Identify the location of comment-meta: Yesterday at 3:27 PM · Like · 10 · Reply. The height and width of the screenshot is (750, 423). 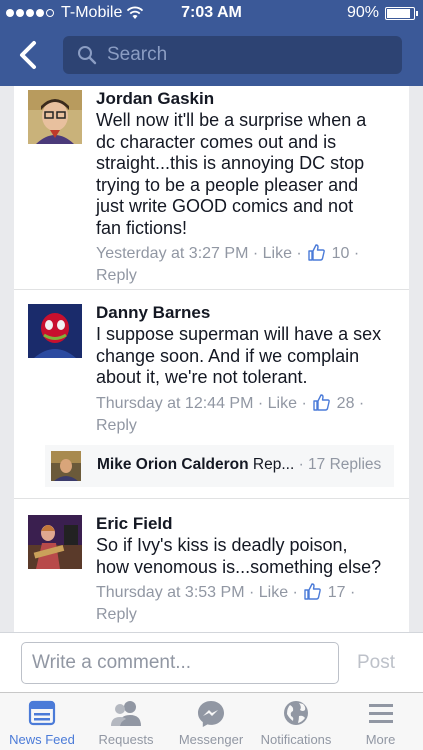
(228, 264).